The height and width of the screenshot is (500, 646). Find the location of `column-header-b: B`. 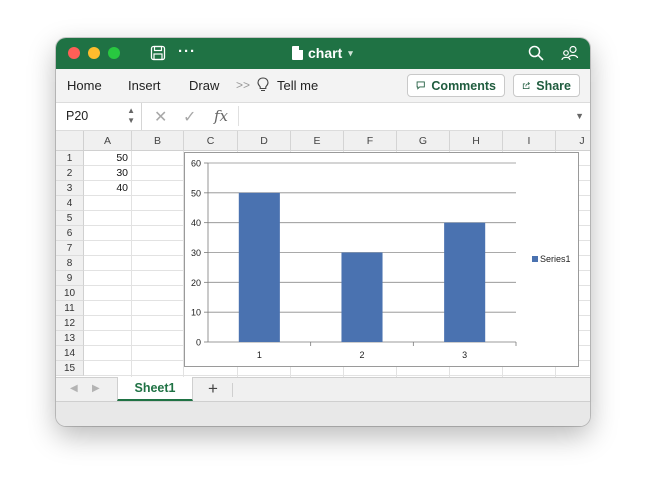

column-header-b: B is located at coordinates (158, 141).